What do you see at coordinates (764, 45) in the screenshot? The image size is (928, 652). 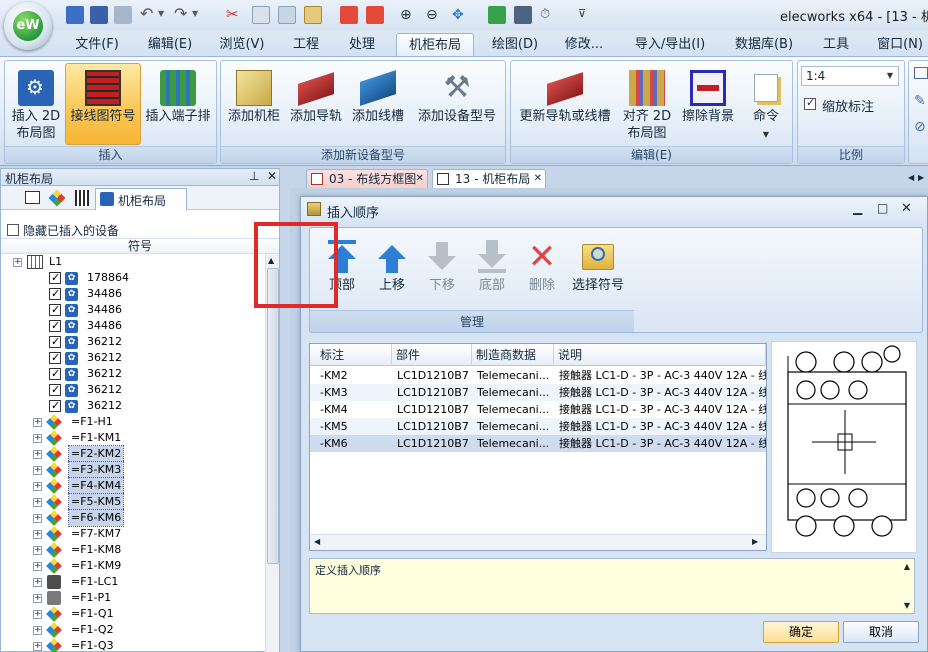 I see `tab-database: 数据库(B)` at bounding box center [764, 45].